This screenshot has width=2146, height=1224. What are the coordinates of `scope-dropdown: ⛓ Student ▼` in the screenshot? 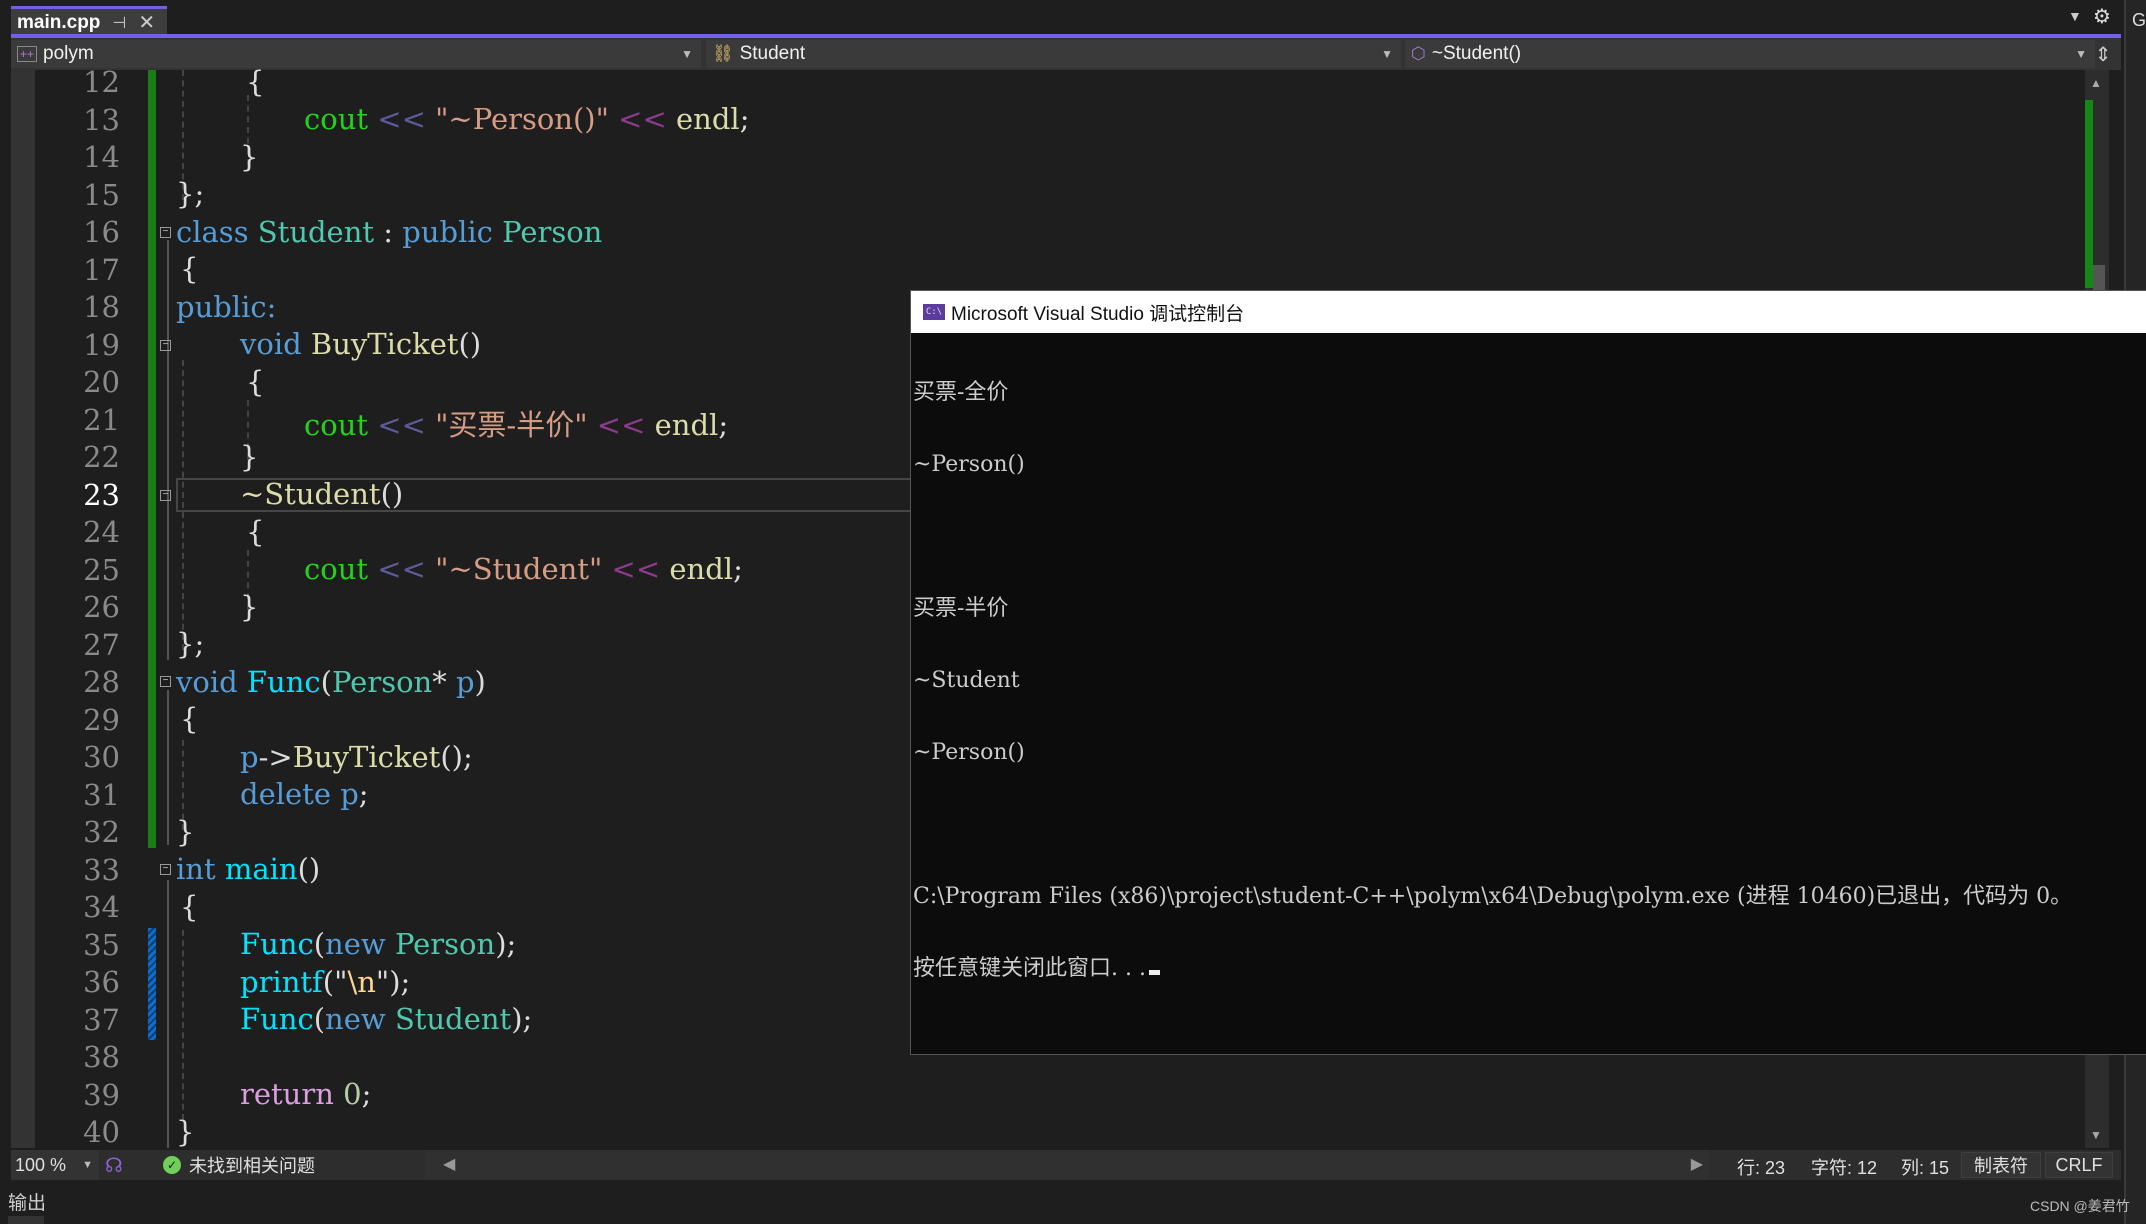 It's located at (1053, 54).